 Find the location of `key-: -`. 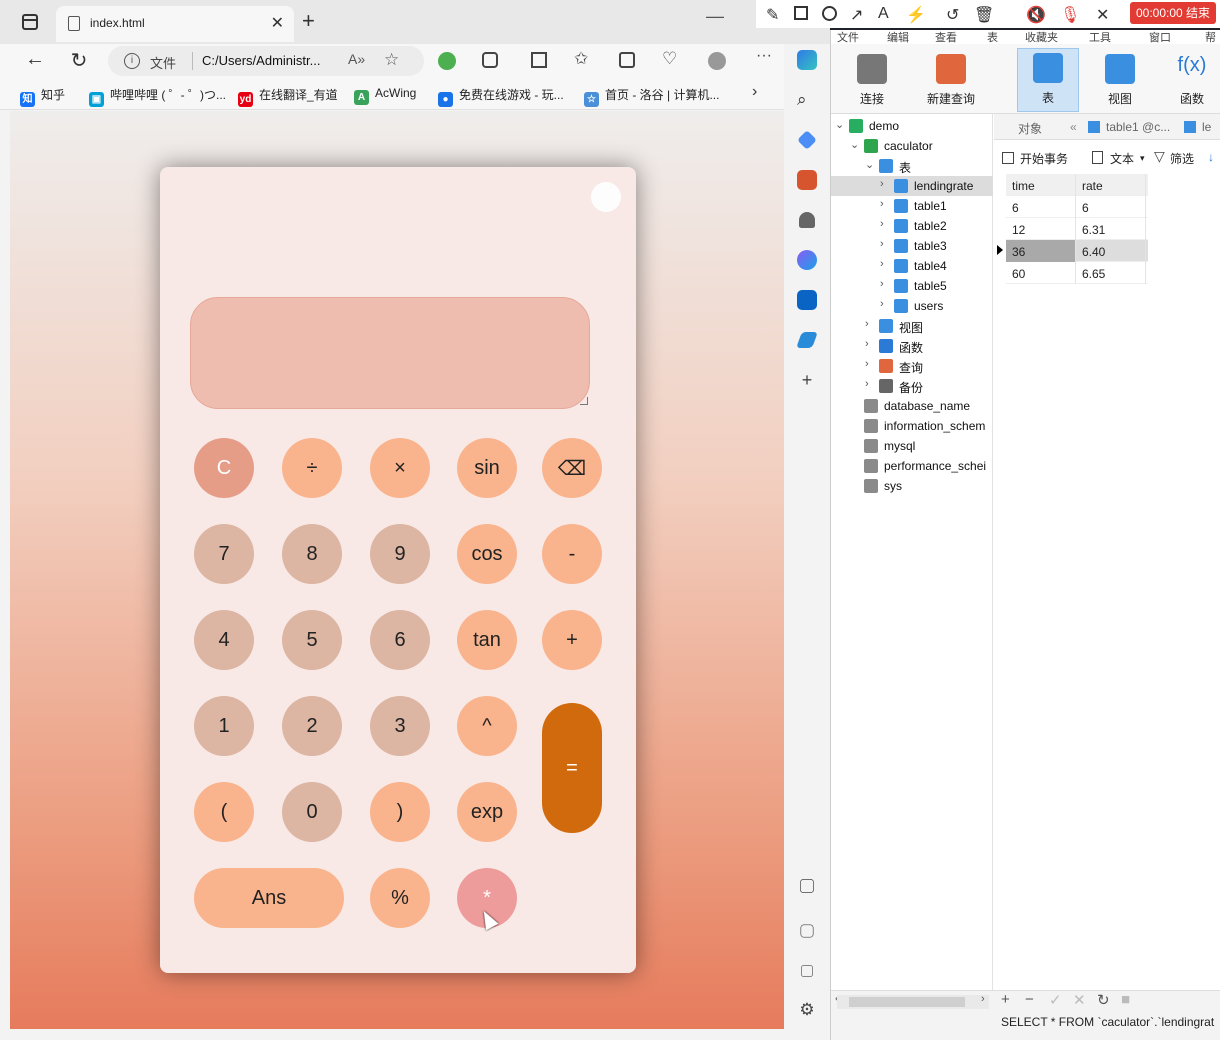

key-: - is located at coordinates (572, 554).